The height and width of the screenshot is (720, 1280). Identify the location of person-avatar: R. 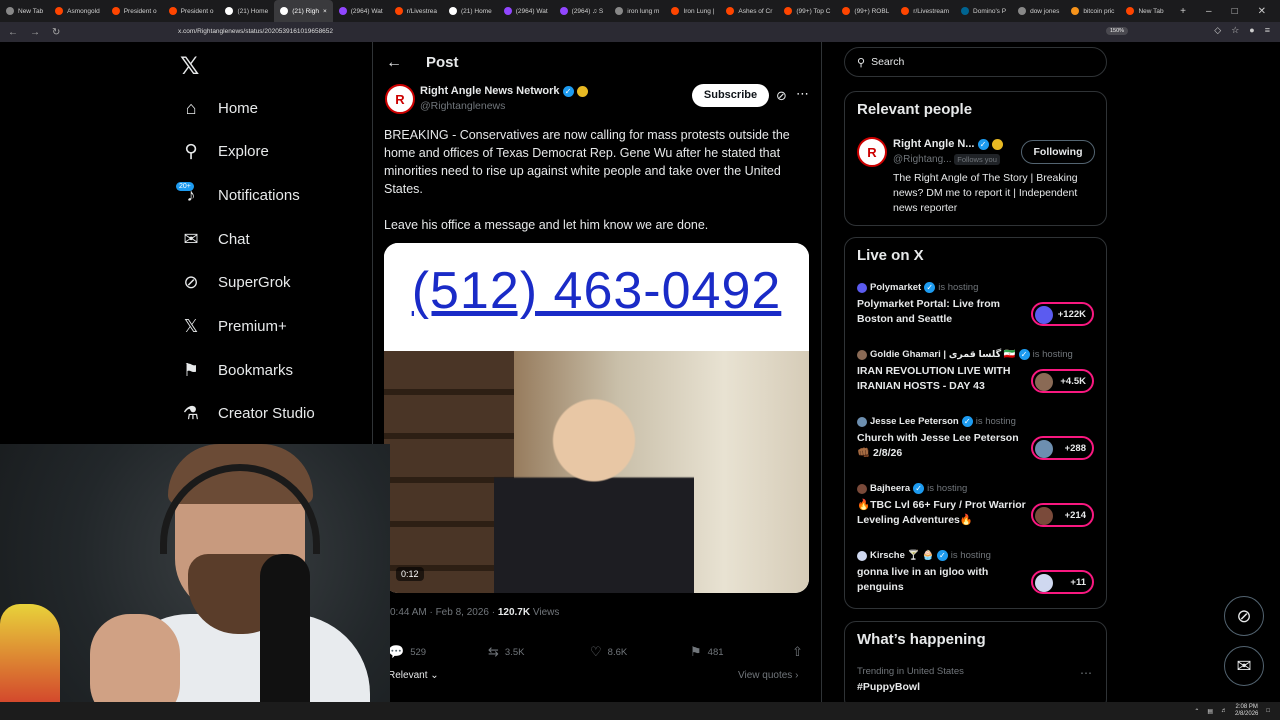
(872, 152).